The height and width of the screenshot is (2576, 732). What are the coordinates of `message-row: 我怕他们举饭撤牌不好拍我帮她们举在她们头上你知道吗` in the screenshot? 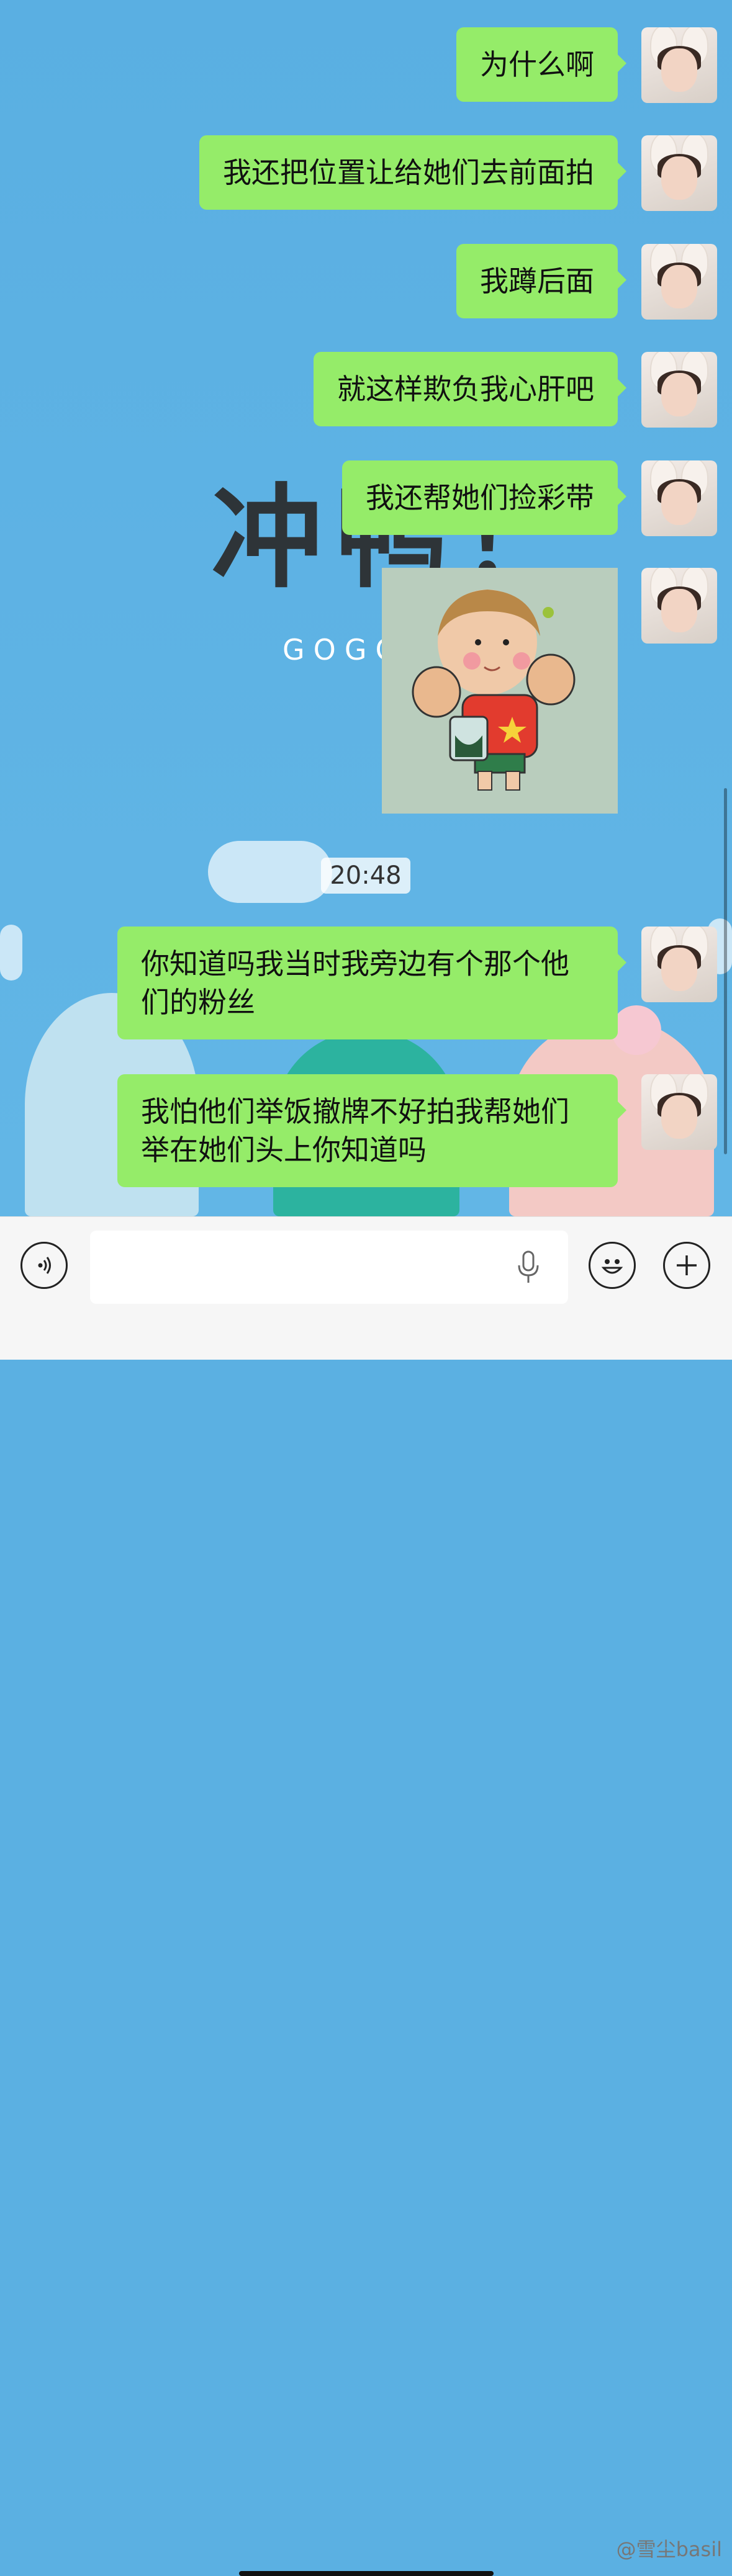 It's located at (417, 1130).